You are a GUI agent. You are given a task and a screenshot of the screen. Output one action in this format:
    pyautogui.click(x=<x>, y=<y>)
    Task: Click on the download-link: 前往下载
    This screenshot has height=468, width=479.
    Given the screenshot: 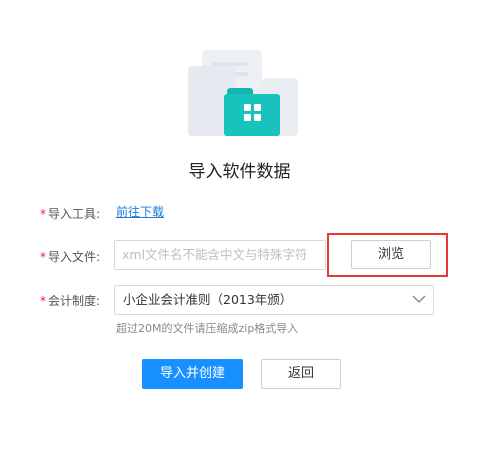 What is the action you would take?
    pyautogui.click(x=140, y=211)
    